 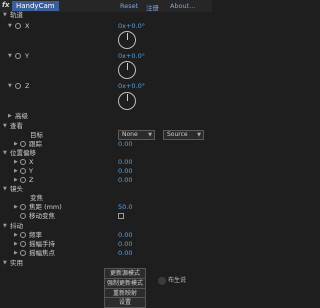 I want to click on prop-y: ▼ Y 0x+0.0°, so click(x=106, y=56).